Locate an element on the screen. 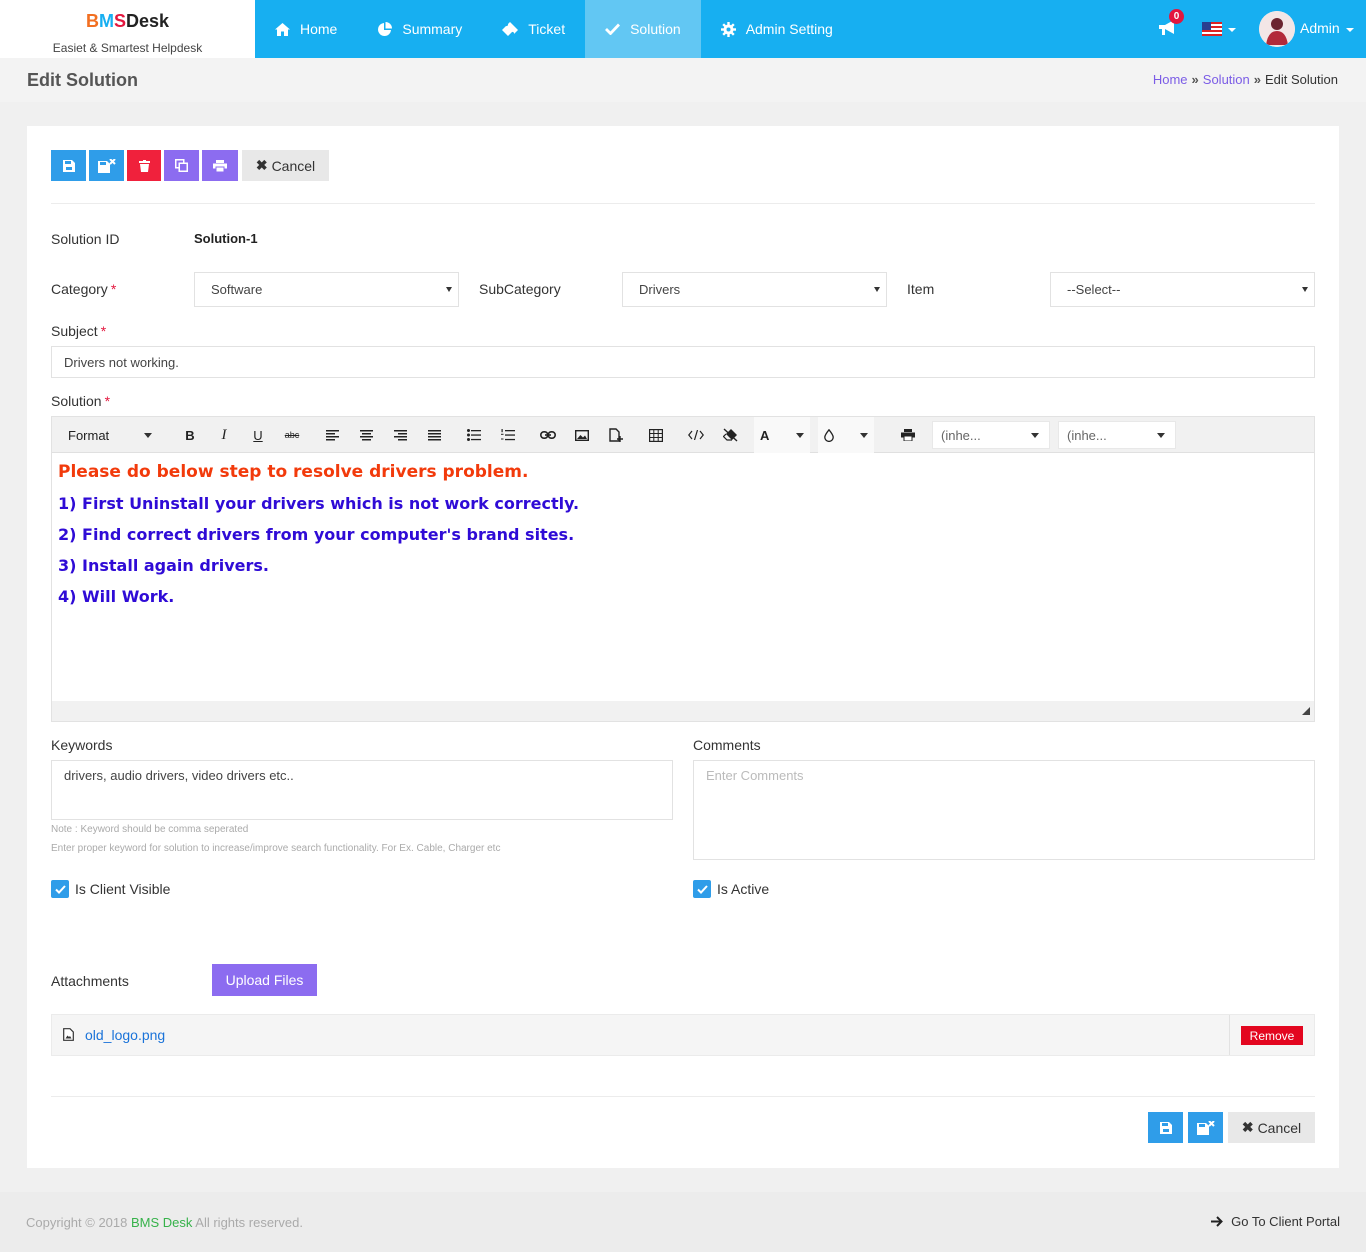 Image resolution: width=1366 pixels, height=1252 pixels. notification-badge: 0 is located at coordinates (1176, 16).